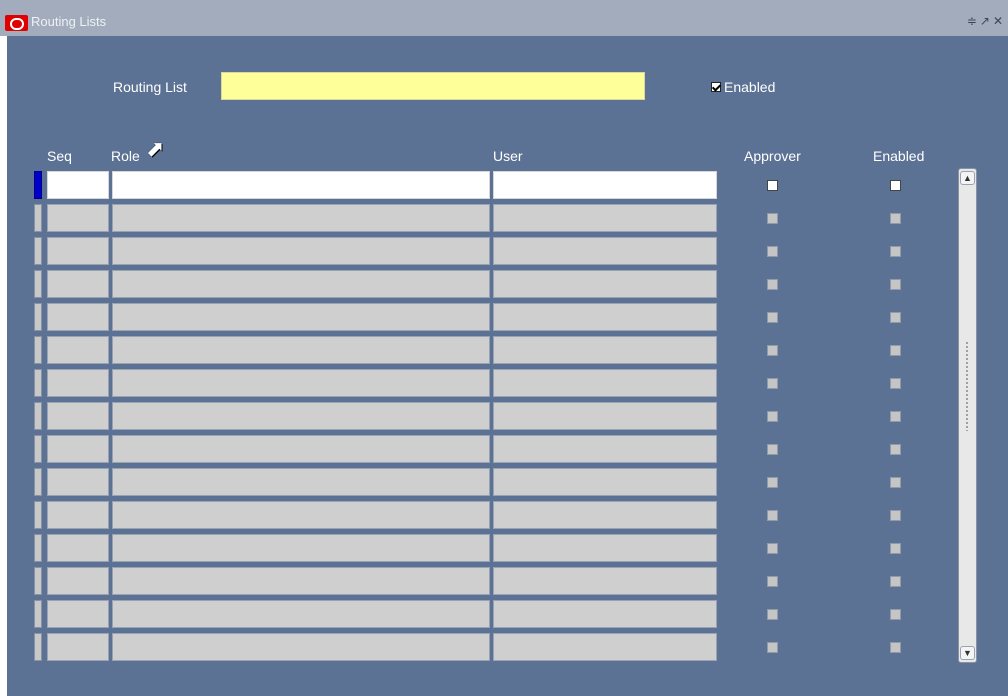  I want to click on close-icon: ✕, so click(999, 21).